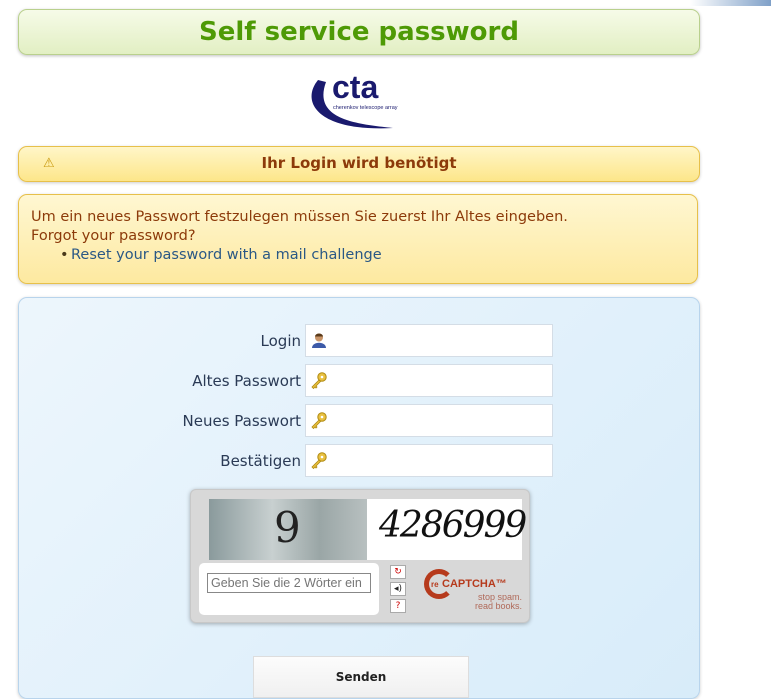  Describe the element at coordinates (429, 420) in the screenshot. I see `new-password-field` at that location.